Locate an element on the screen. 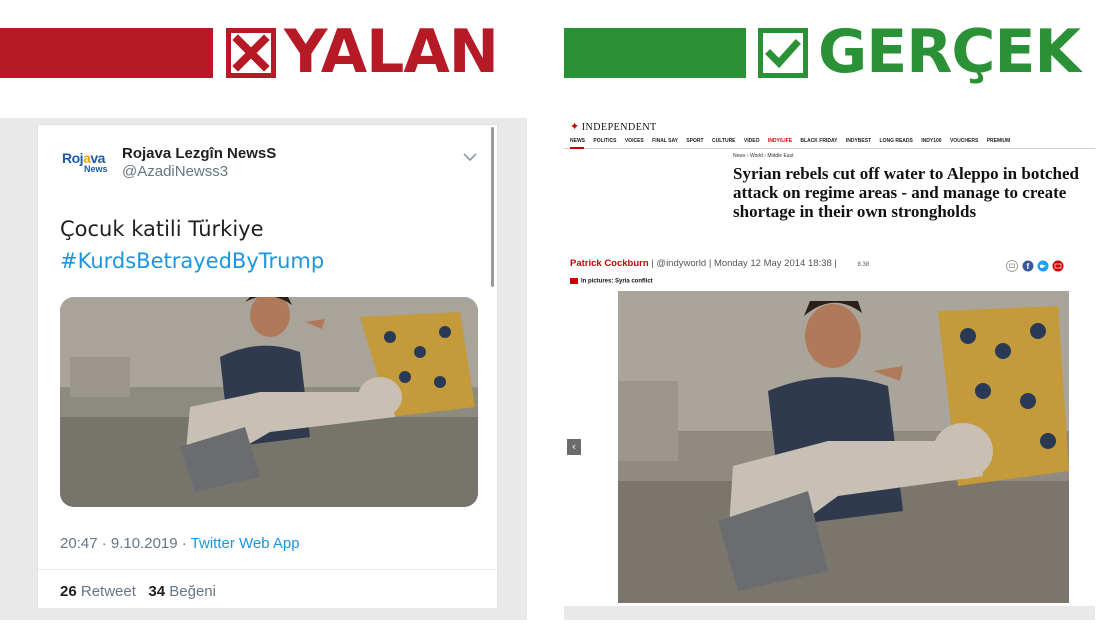  nav-item: FINAL SAY is located at coordinates (665, 141).